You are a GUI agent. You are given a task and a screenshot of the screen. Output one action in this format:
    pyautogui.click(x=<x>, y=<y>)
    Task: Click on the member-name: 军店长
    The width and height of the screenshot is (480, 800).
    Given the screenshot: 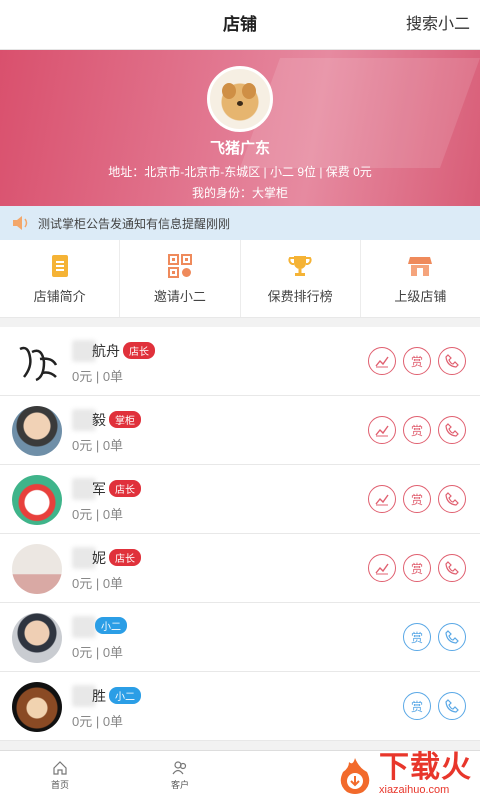 What is the action you would take?
    pyautogui.click(x=116, y=489)
    